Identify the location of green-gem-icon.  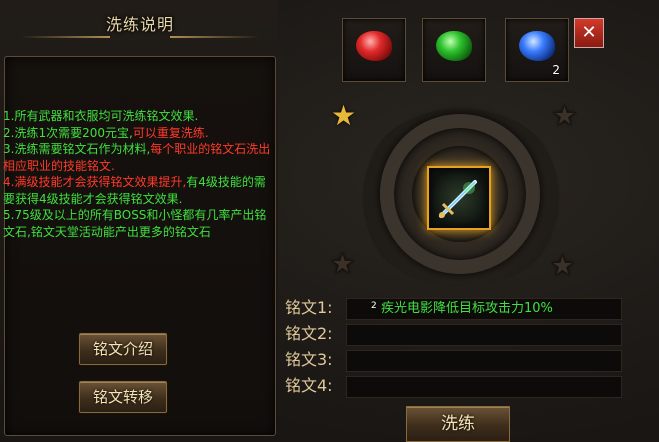
(454, 46).